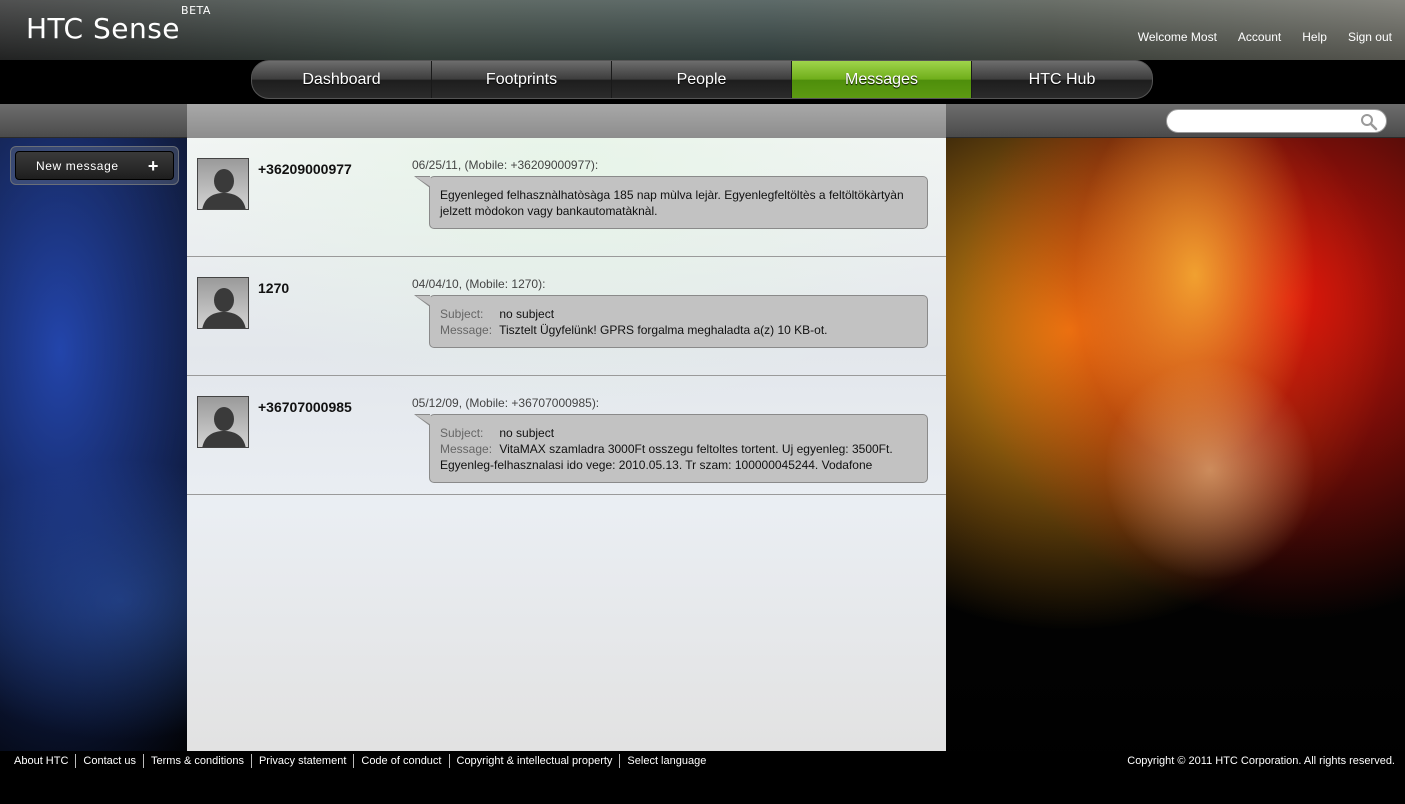 Image resolution: width=1405 pixels, height=804 pixels. Describe the element at coordinates (1267, 121) in the screenshot. I see `search-input` at that location.